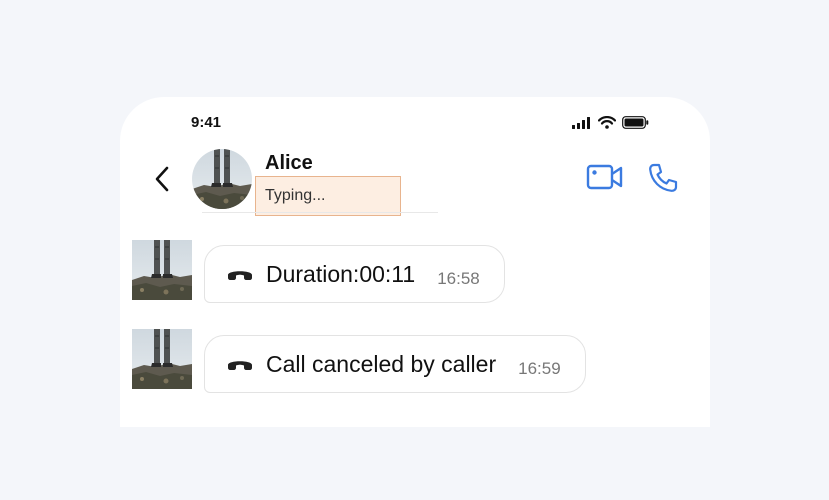 The width and height of the screenshot is (829, 500). Describe the element at coordinates (604, 177) in the screenshot. I see `video-camera-icon` at that location.